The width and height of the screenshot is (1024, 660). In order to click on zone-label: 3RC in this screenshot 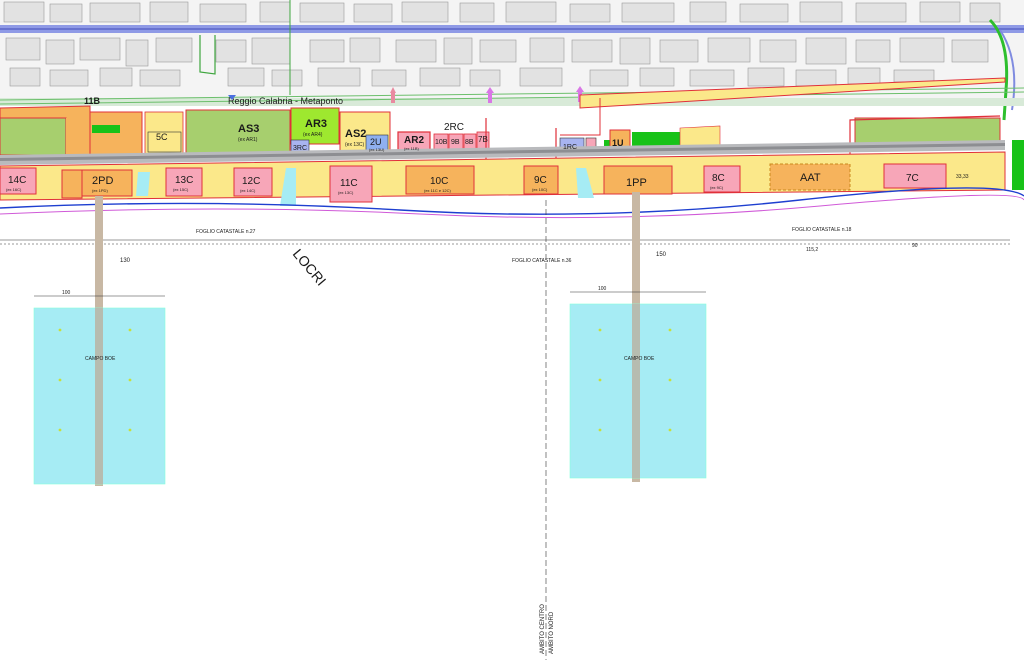, I will do `click(300, 148)`.